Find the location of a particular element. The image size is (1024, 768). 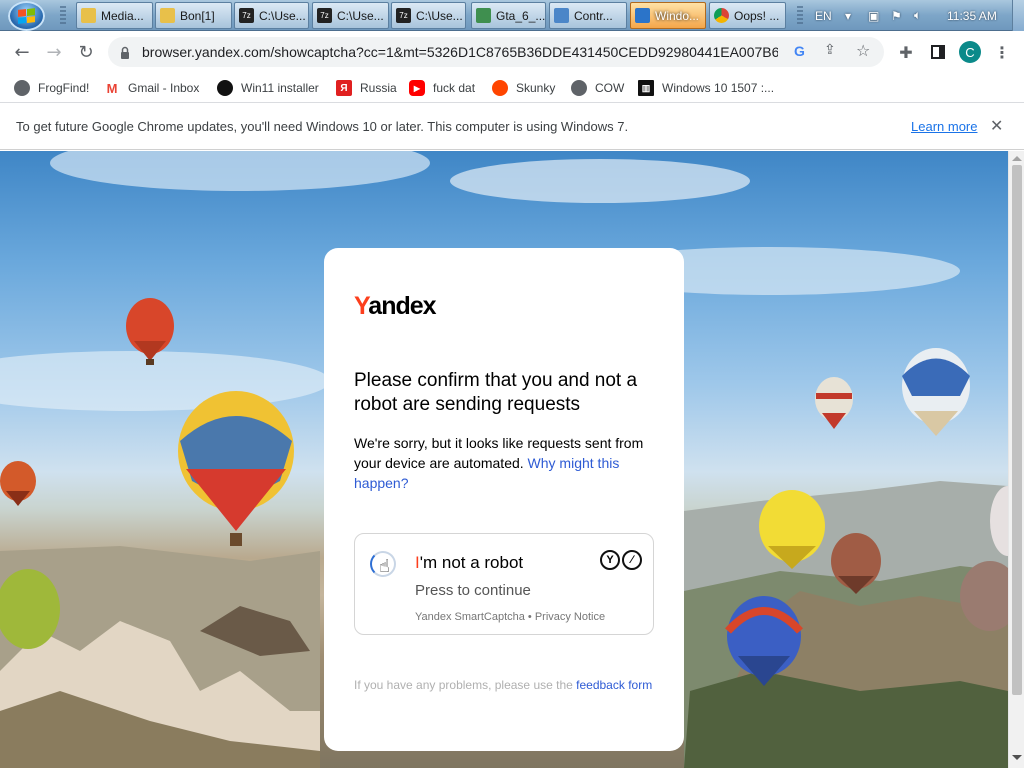

bookmark-russia: Я Russia is located at coordinates (366, 88).